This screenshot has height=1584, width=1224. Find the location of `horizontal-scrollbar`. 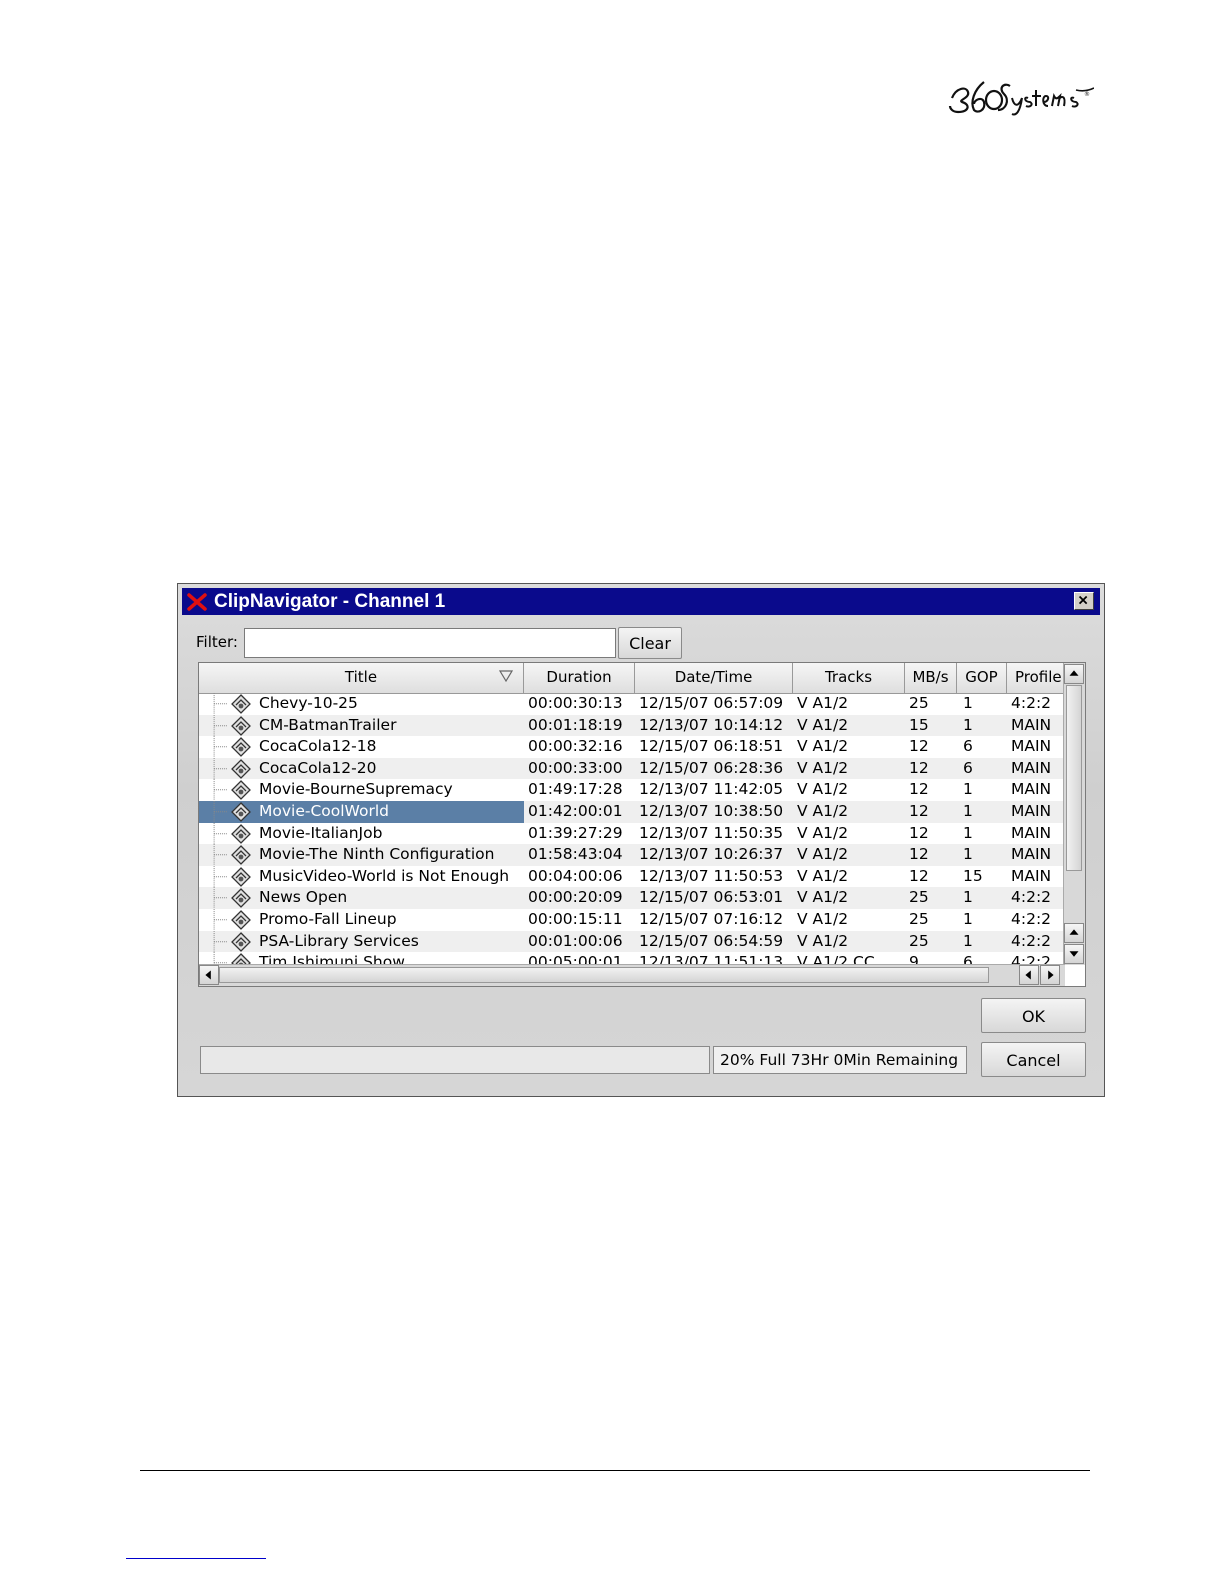

horizontal-scrollbar is located at coordinates (632, 975).